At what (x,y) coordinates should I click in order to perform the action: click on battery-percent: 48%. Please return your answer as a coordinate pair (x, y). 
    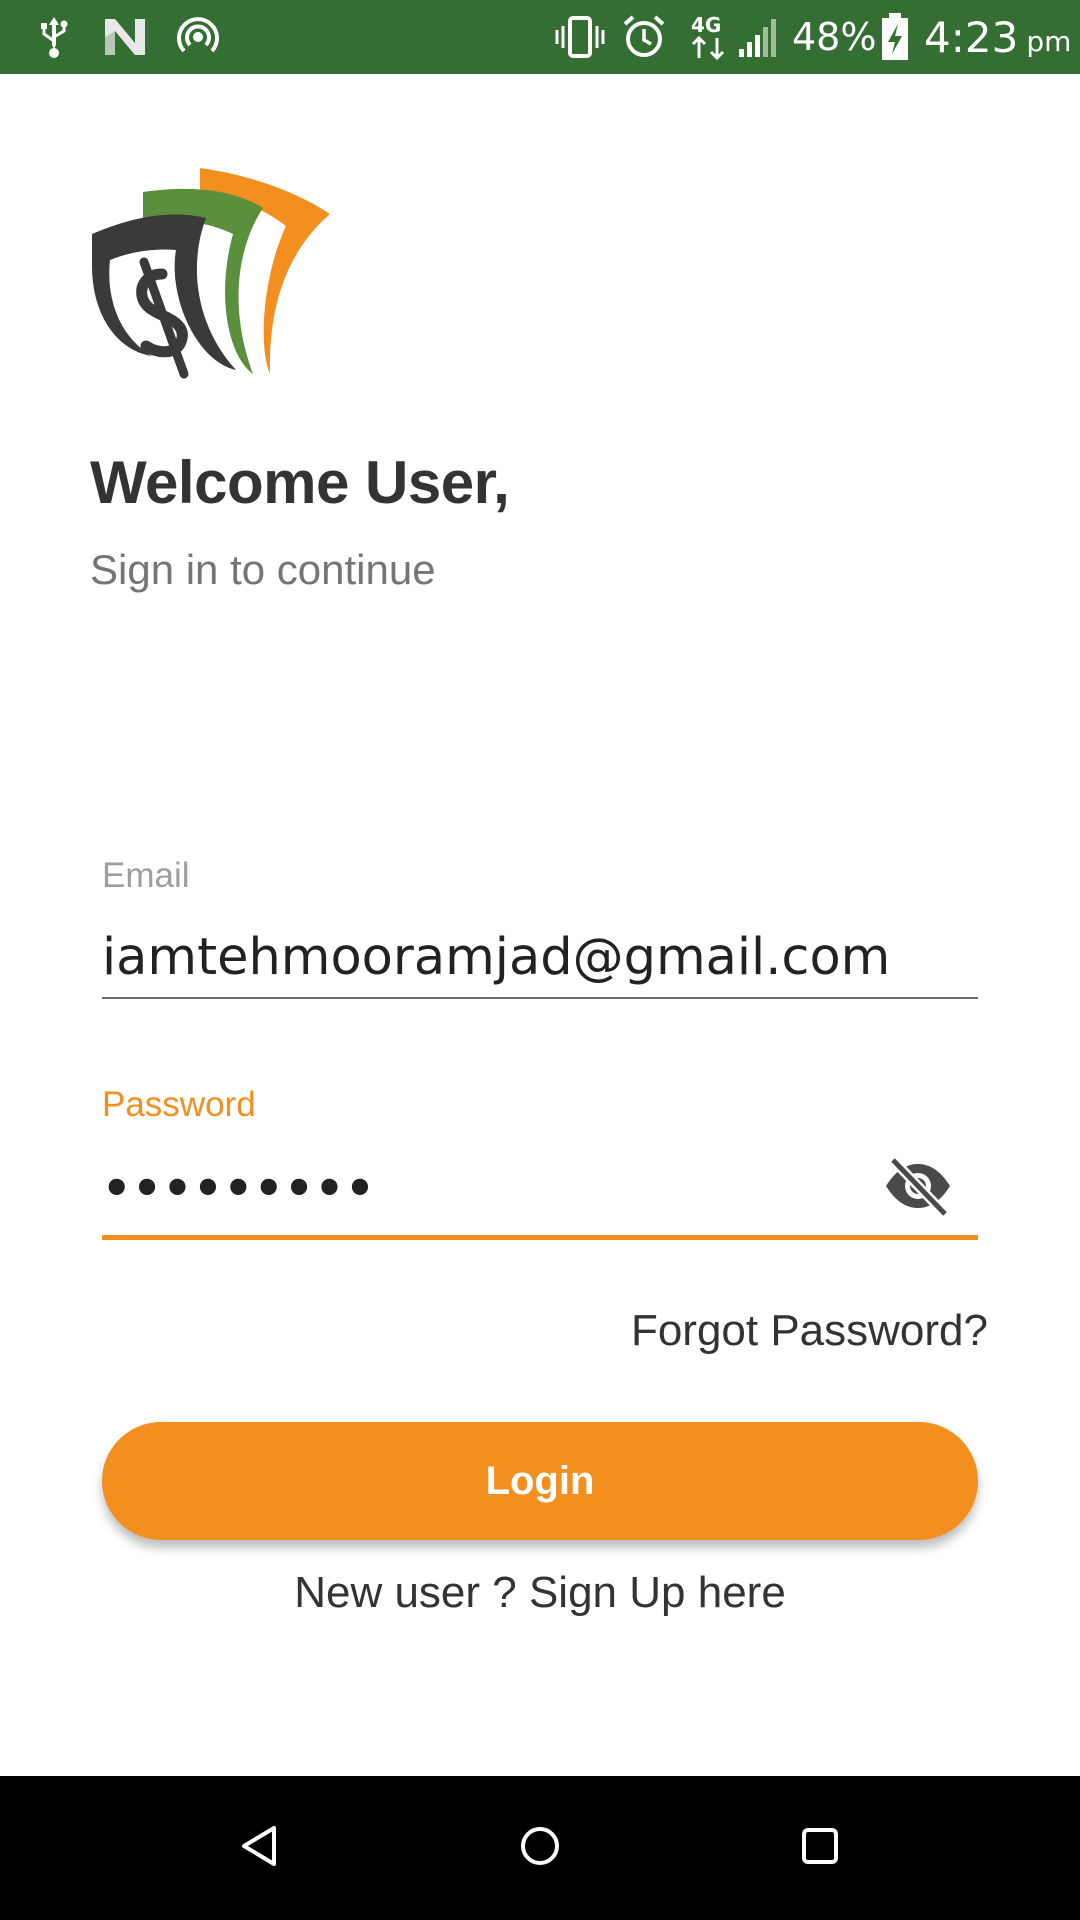
    Looking at the image, I should click on (834, 37).